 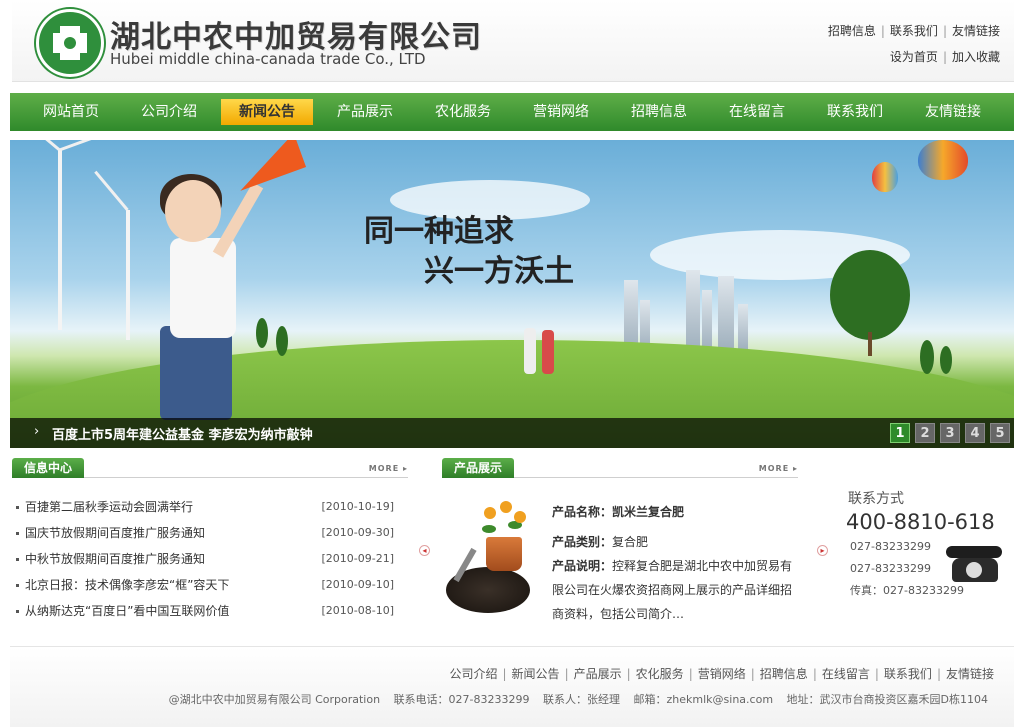 I want to click on flower-pot-icon, so click(x=504, y=554).